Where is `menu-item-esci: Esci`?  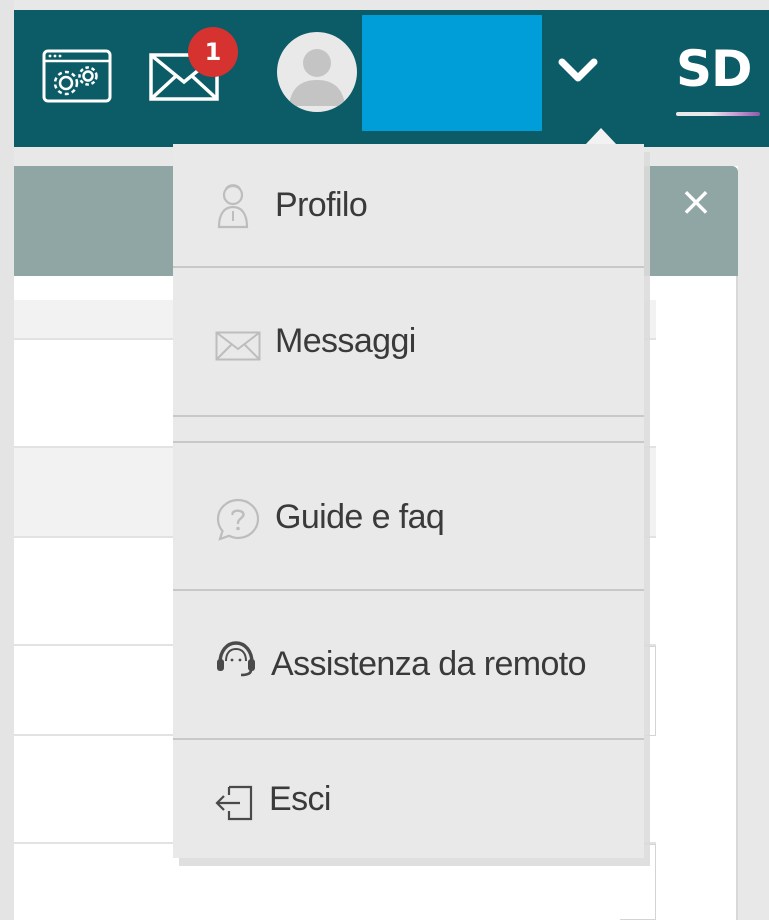 menu-item-esci: Esci is located at coordinates (408, 799).